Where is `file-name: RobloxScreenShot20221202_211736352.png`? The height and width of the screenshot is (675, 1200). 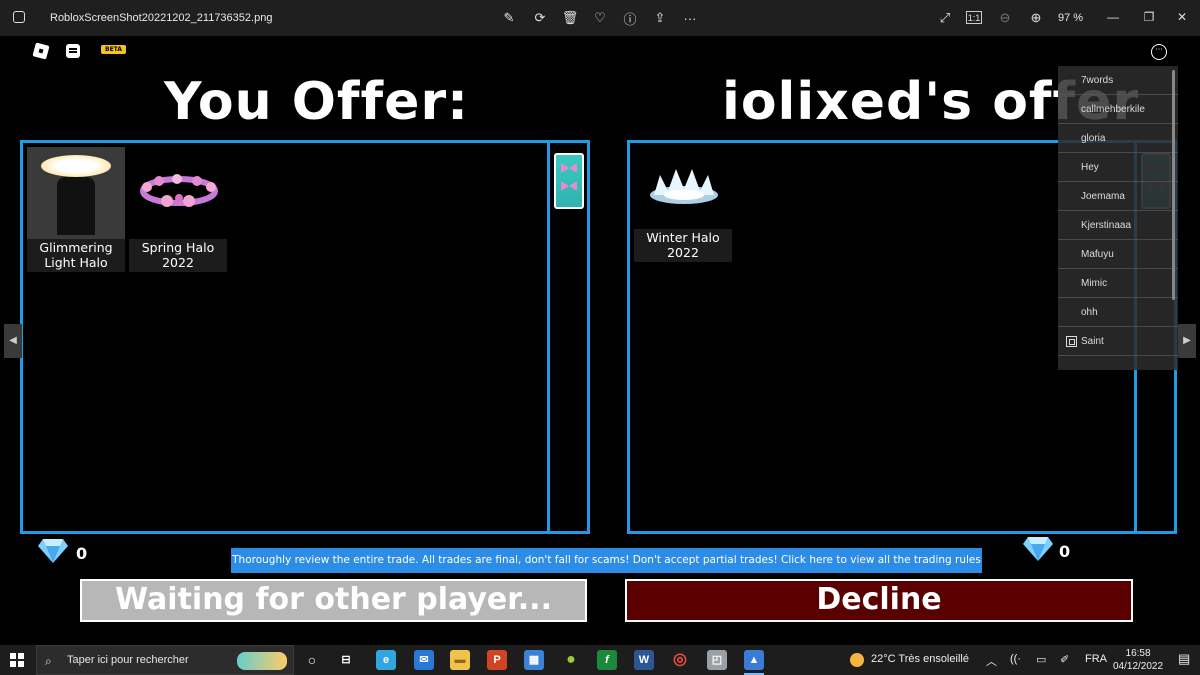
file-name: RobloxScreenShot20221202_211736352.png is located at coordinates (161, 18).